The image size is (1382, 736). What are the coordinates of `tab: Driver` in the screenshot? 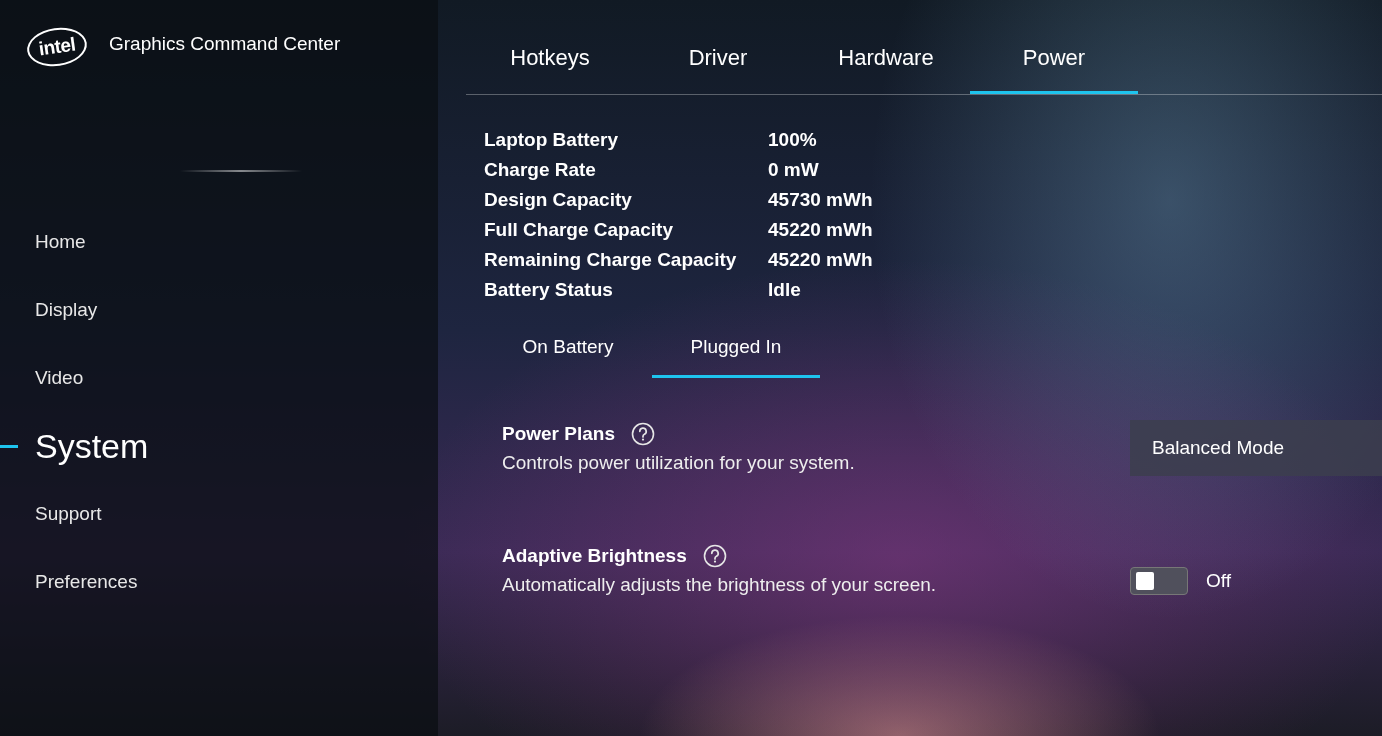 It's located at (718, 47).